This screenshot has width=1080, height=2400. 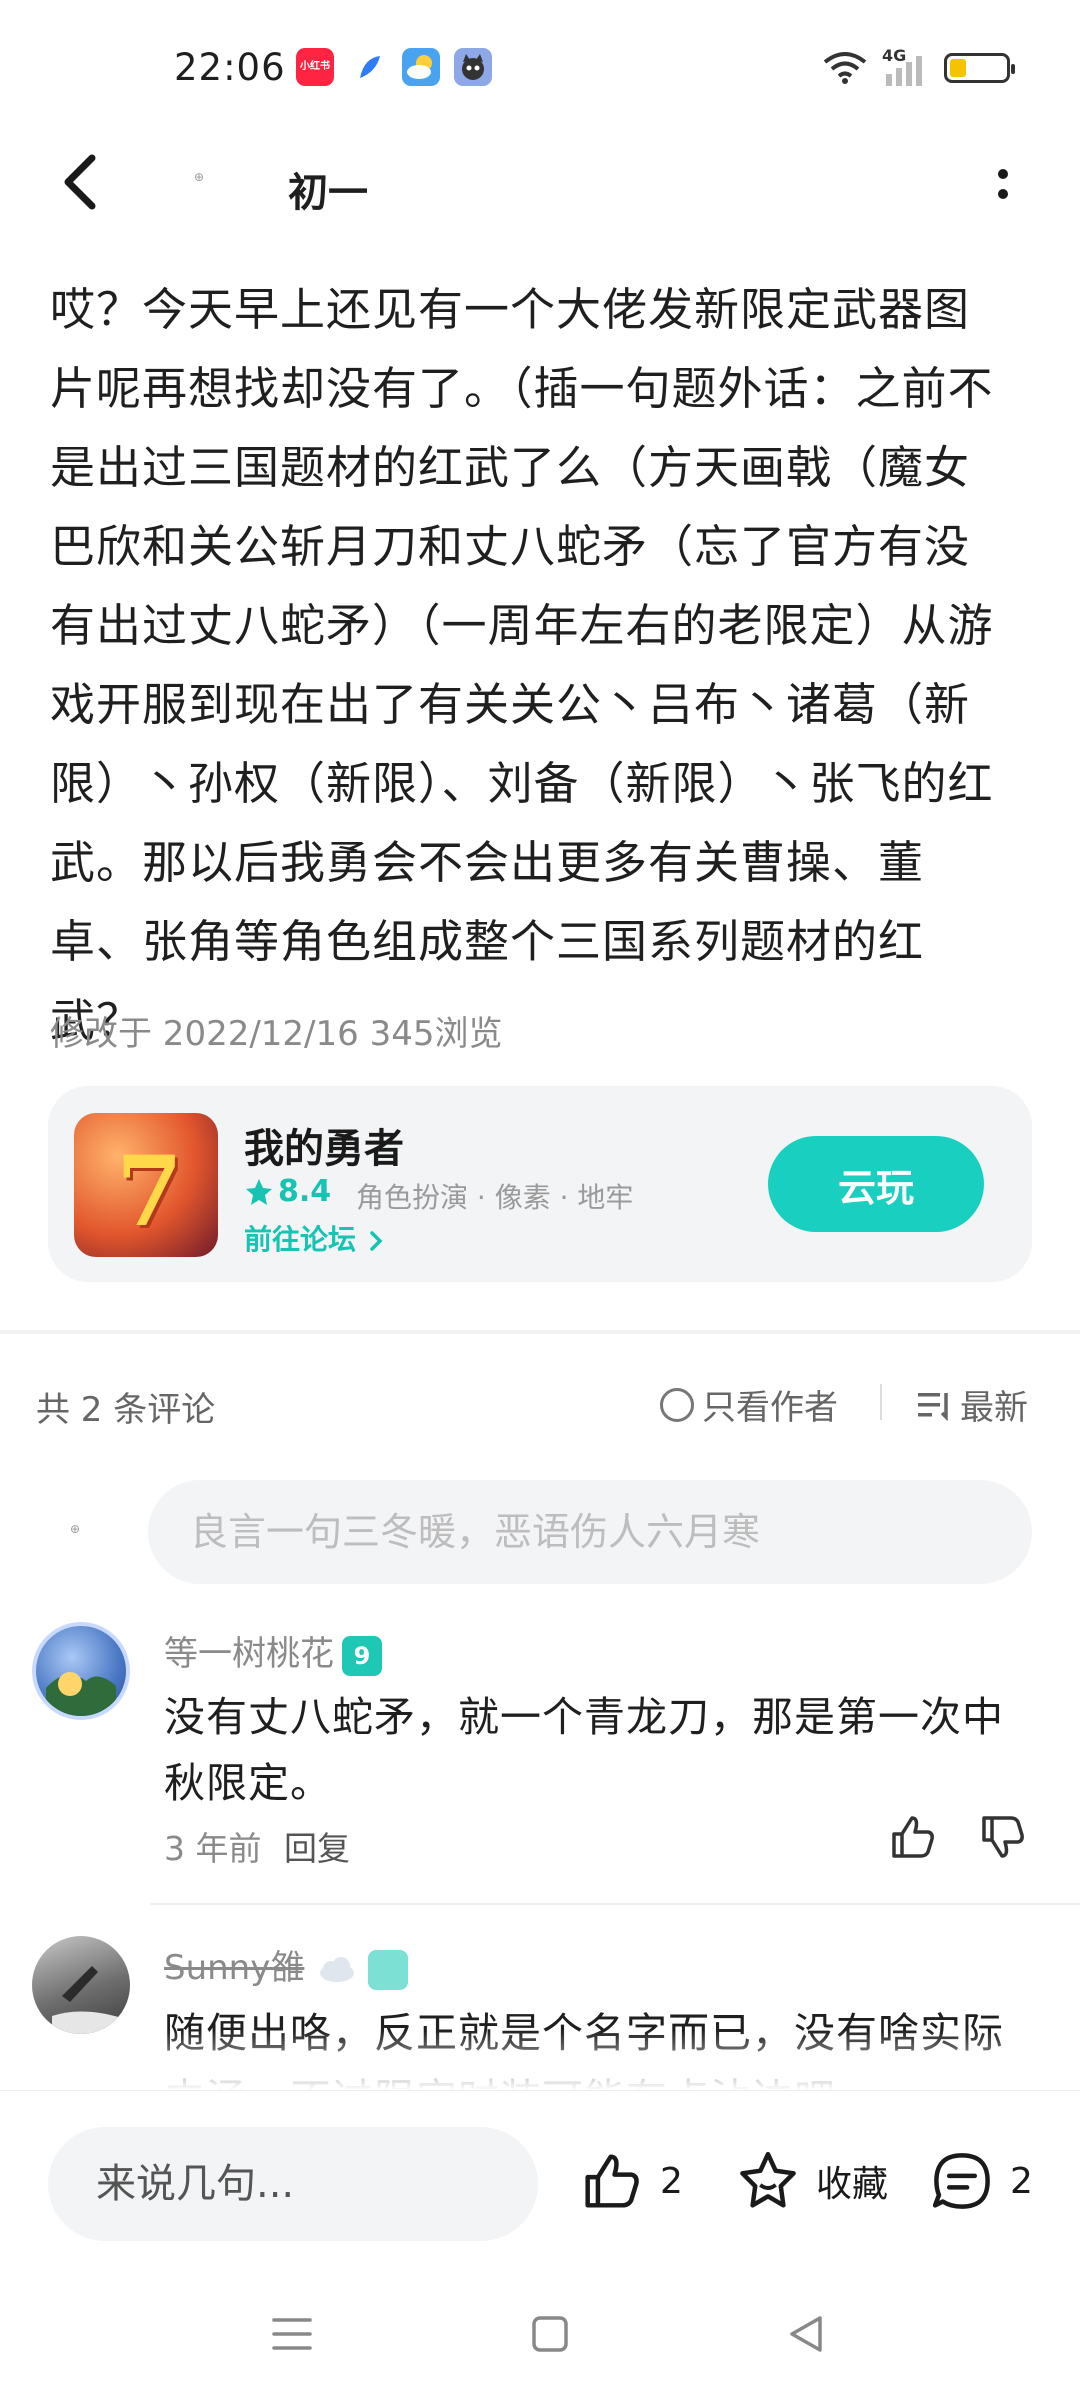 I want to click on back-button, so click(x=82, y=180).